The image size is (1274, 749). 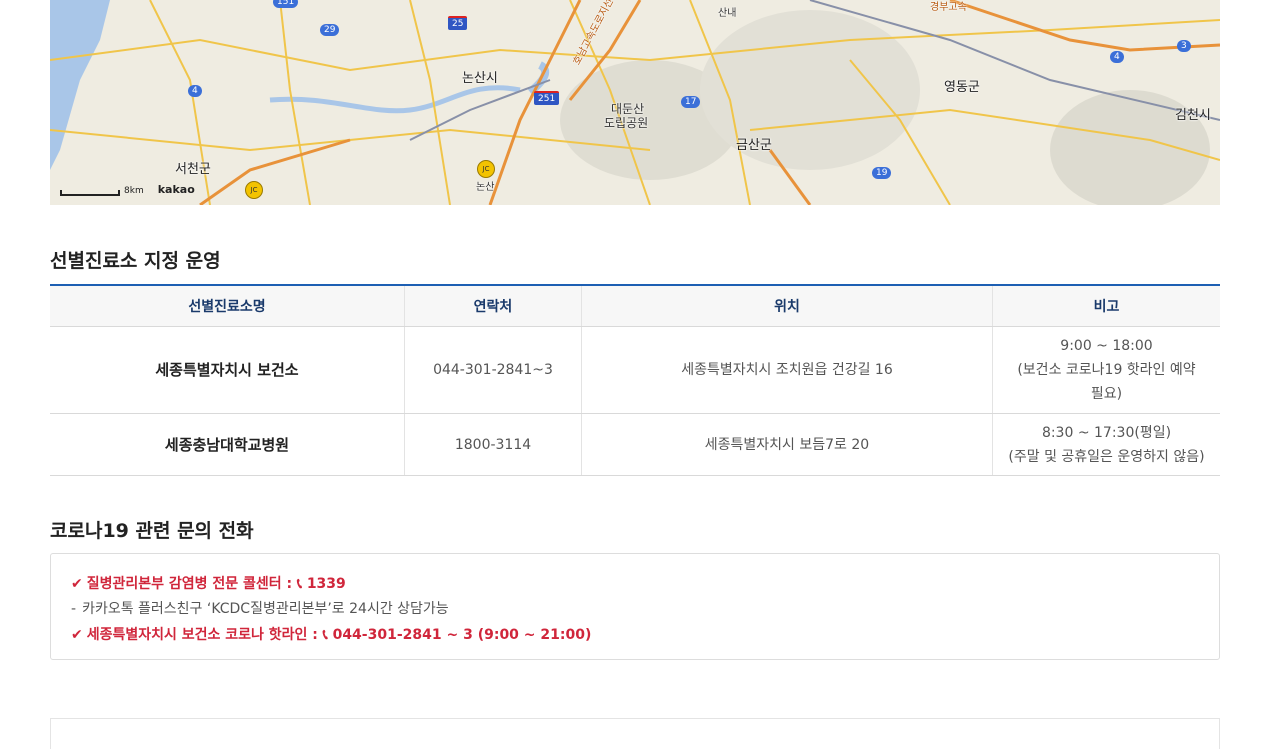 What do you see at coordinates (493, 306) in the screenshot?
I see `header-contact: 연락처` at bounding box center [493, 306].